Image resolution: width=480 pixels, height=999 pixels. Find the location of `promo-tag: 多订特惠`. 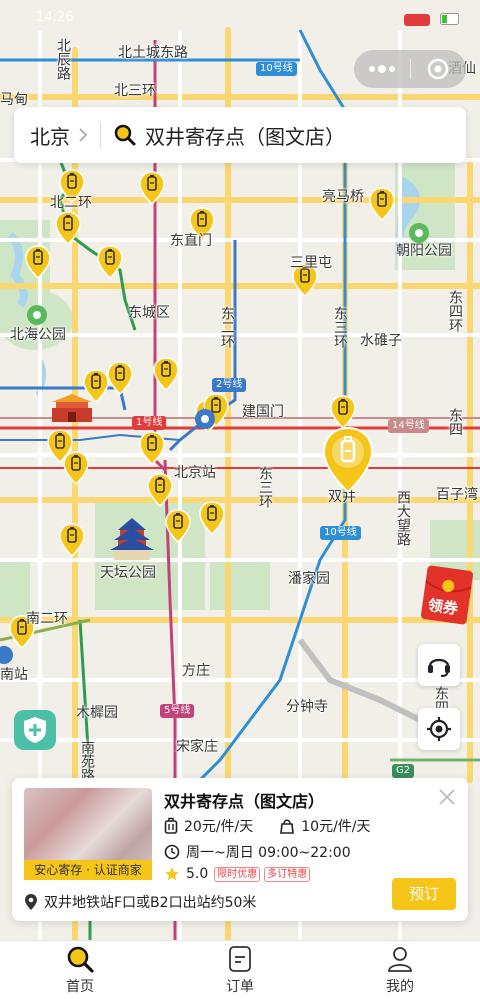

promo-tag: 多订特惠 is located at coordinates (287, 874).